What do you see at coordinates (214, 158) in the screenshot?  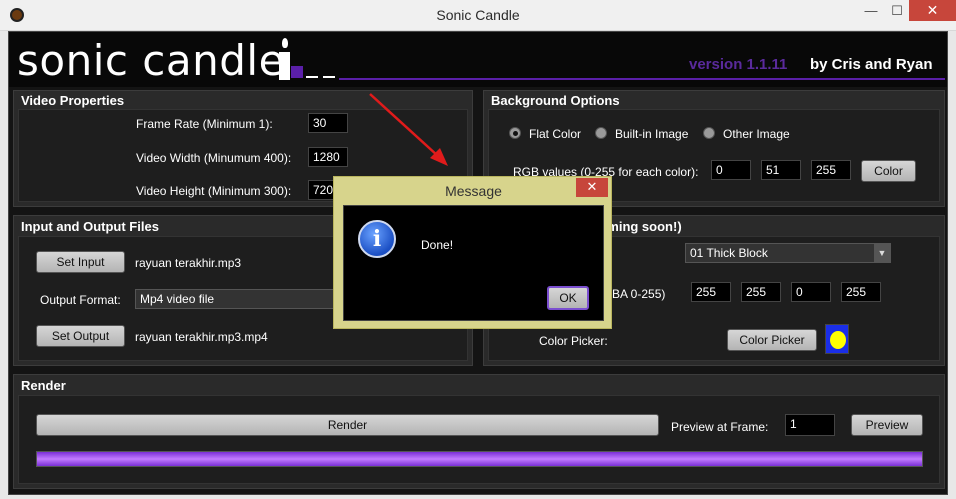 I see `video-width-label: Video Width (Minumum 400):` at bounding box center [214, 158].